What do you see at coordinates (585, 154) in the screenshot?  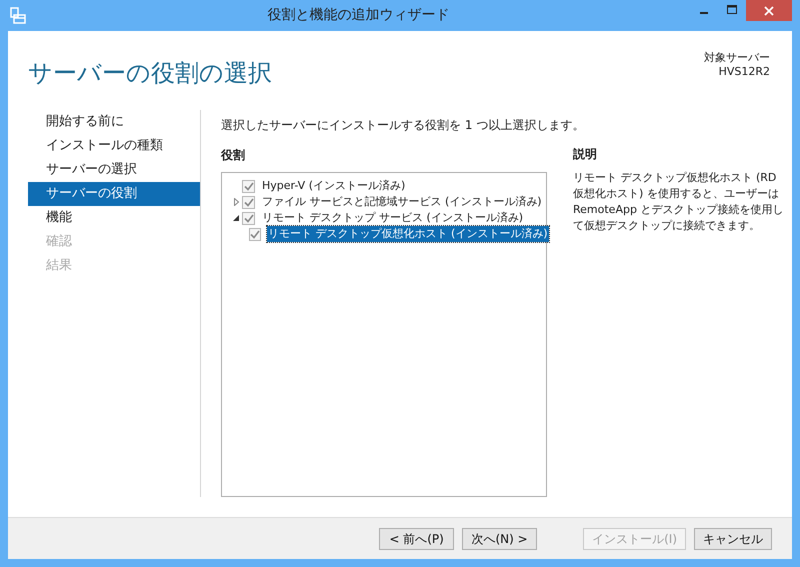 I see `description-heading: 説明` at bounding box center [585, 154].